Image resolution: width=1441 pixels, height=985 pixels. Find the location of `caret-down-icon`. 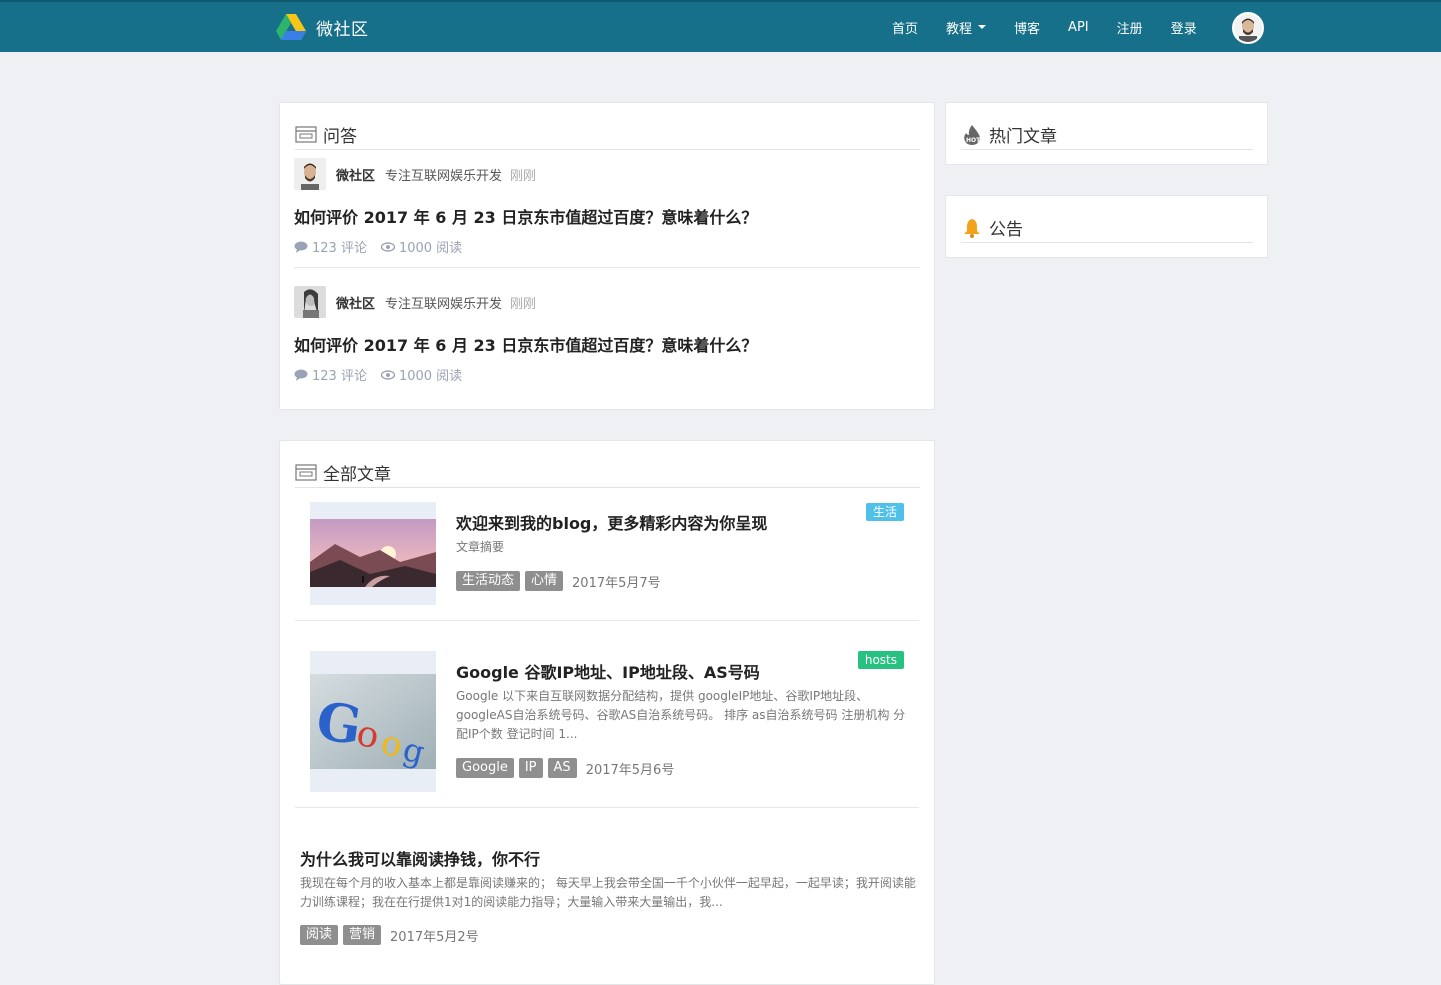

caret-down-icon is located at coordinates (982, 27).